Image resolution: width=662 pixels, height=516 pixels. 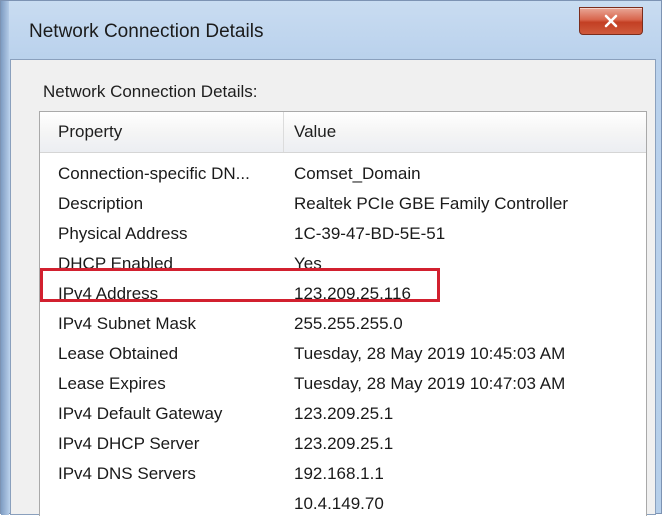 I want to click on property-cell: IPv4 Default Gateway, so click(x=140, y=413).